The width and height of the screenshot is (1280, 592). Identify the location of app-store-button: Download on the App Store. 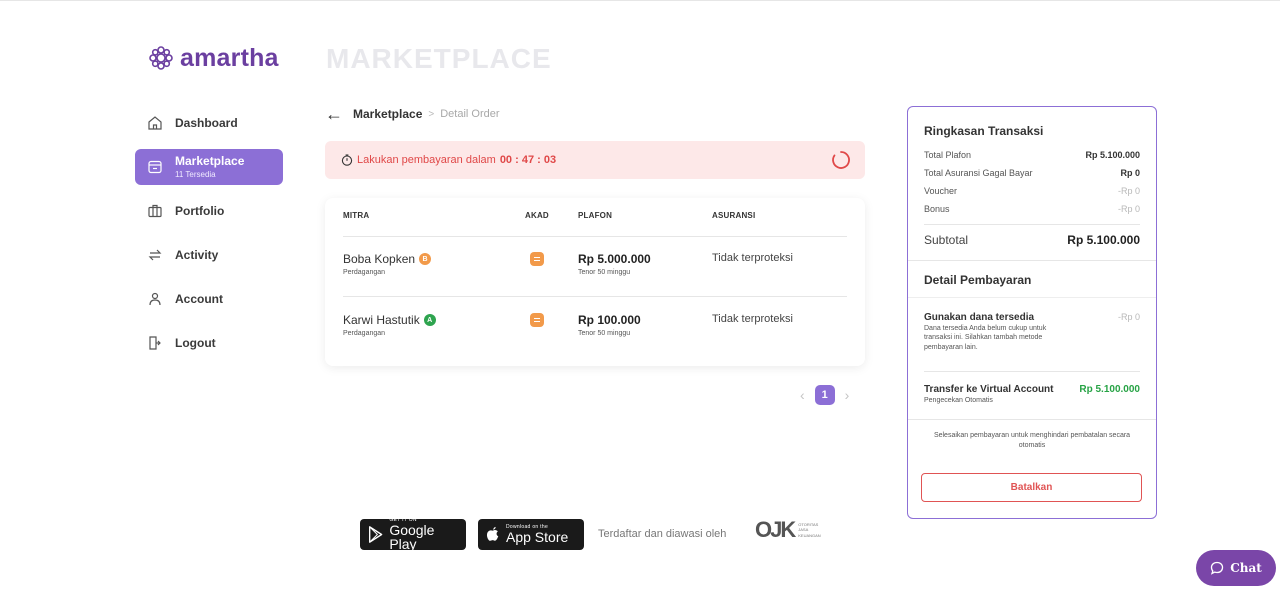
(531, 534).